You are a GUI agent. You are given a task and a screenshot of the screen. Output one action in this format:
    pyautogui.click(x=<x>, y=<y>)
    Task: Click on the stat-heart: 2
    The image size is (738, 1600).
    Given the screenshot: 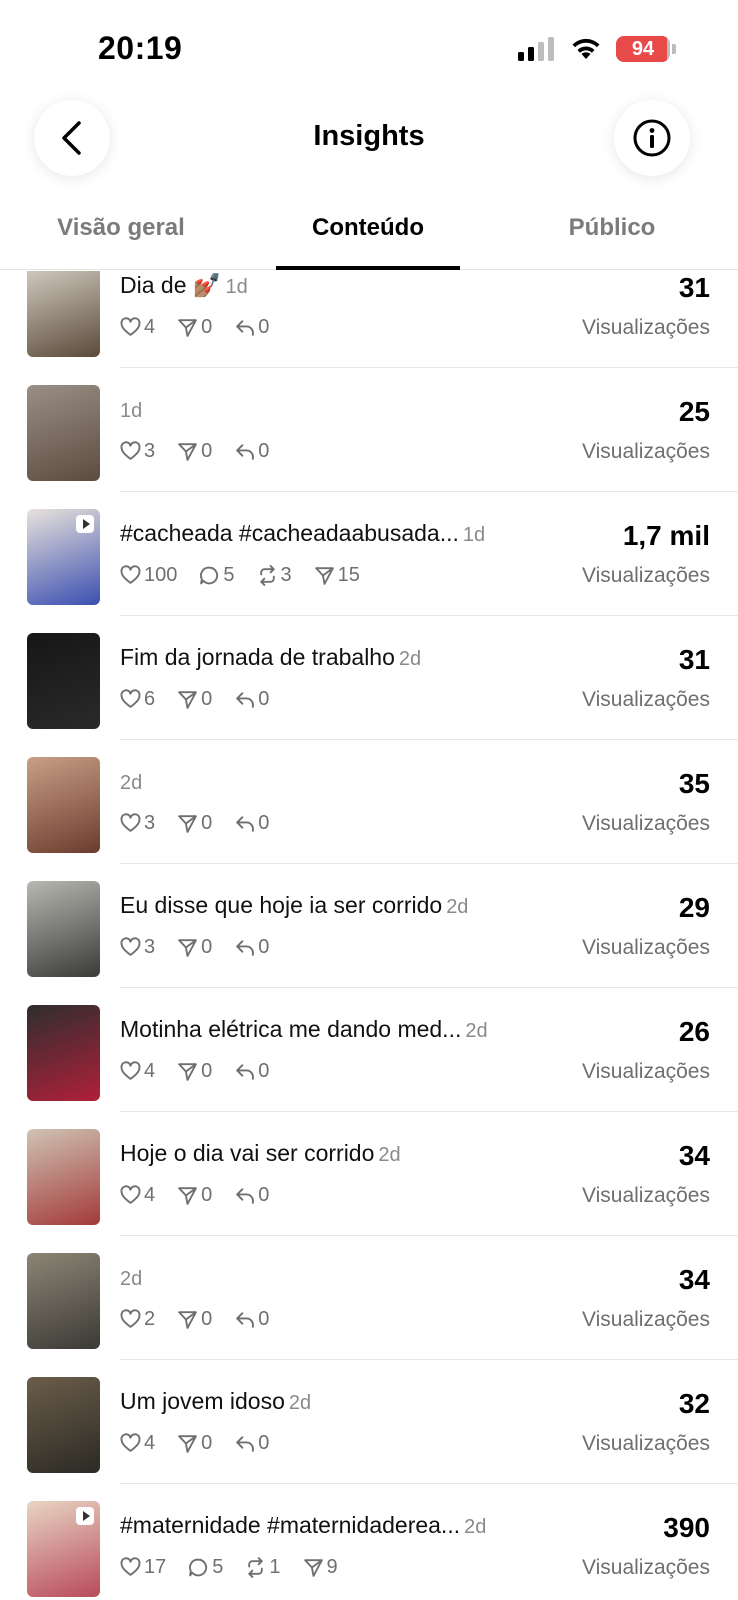 What is the action you would take?
    pyautogui.click(x=137, y=1319)
    